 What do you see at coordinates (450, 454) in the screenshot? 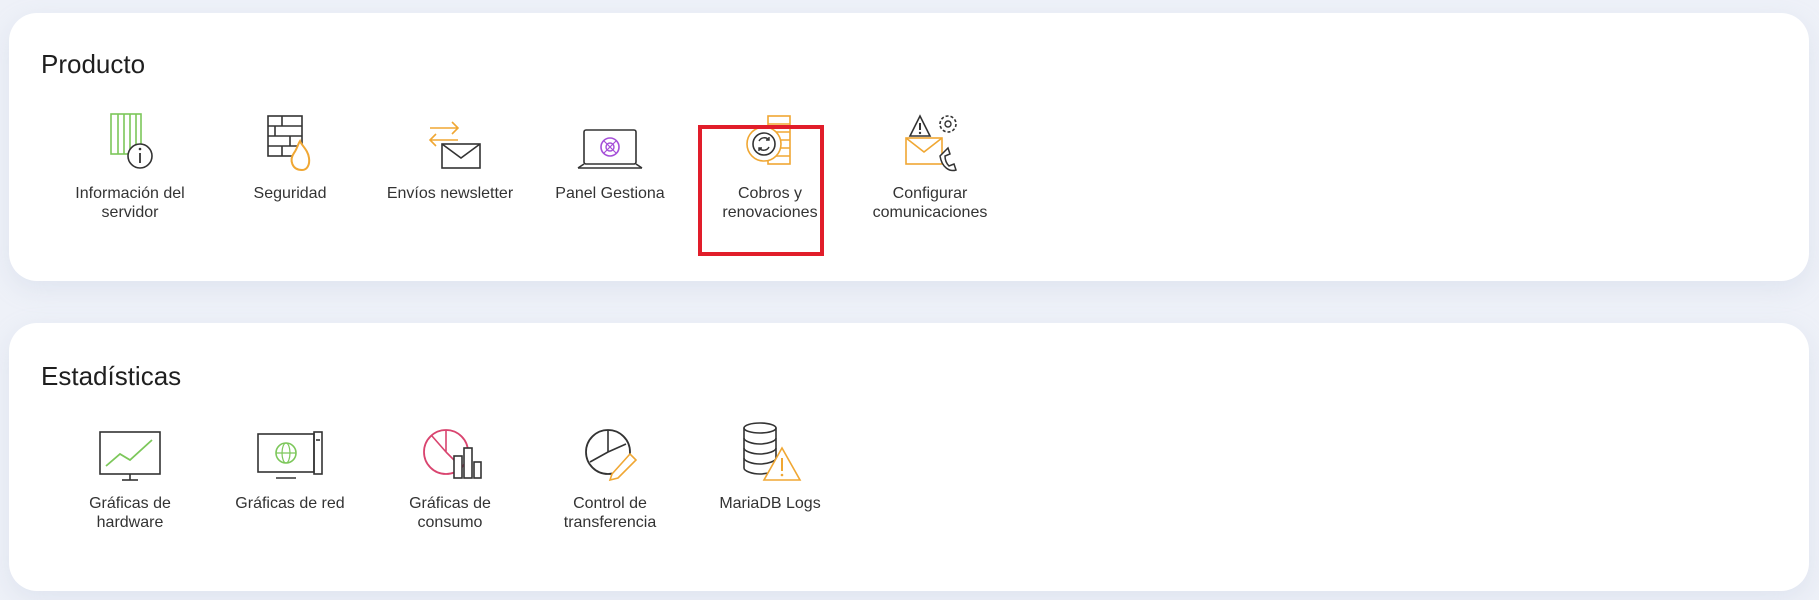
I see `consumption-chart-icon` at bounding box center [450, 454].